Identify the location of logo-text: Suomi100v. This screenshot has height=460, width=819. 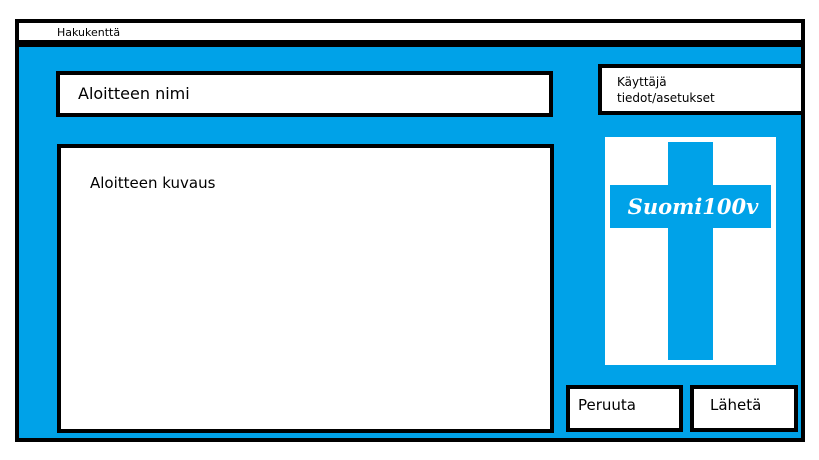
(693, 206).